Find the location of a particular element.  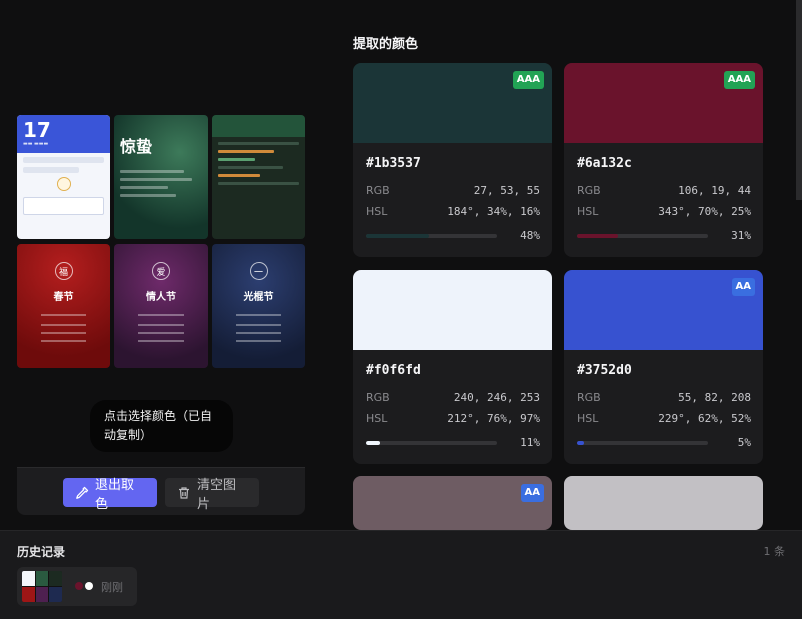

proportion-percent: 48% is located at coordinates (530, 235).